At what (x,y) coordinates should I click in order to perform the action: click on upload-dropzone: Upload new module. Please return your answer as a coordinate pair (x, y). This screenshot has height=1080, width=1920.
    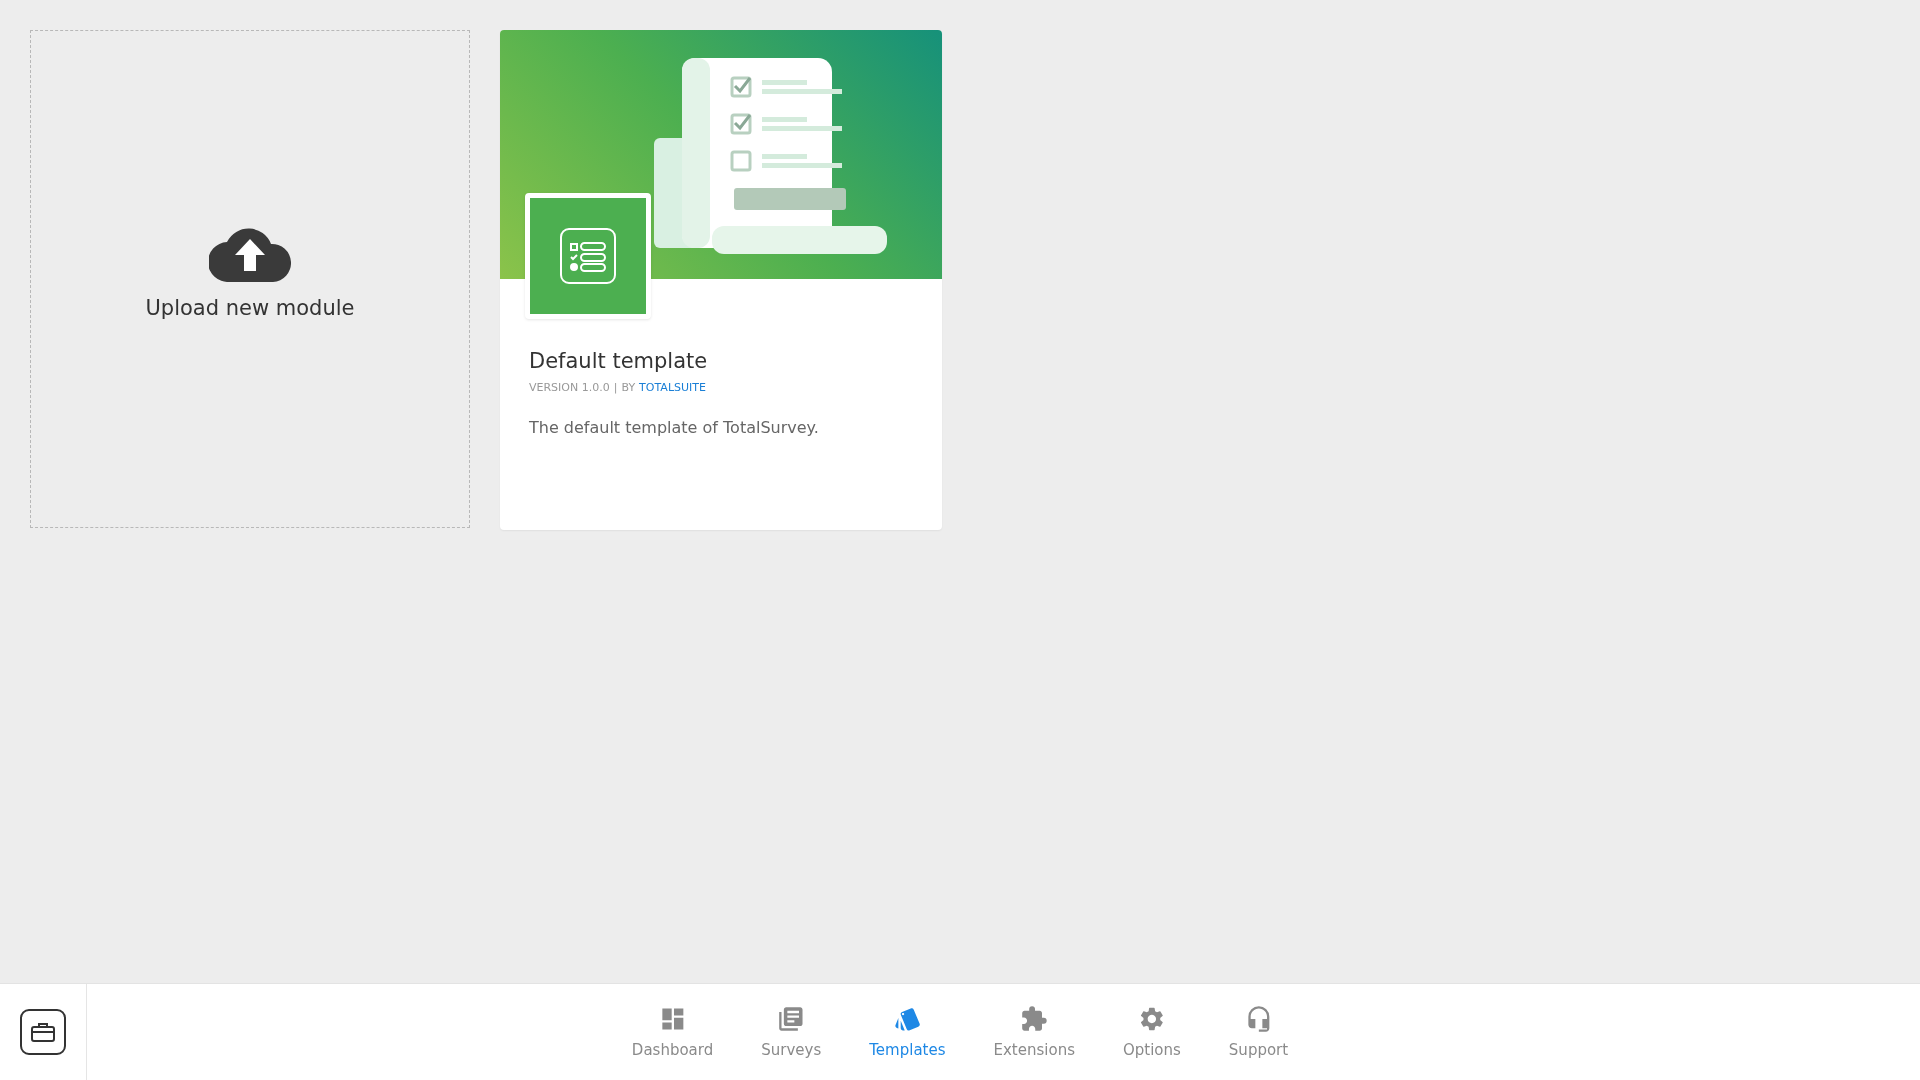
    Looking at the image, I should click on (250, 279).